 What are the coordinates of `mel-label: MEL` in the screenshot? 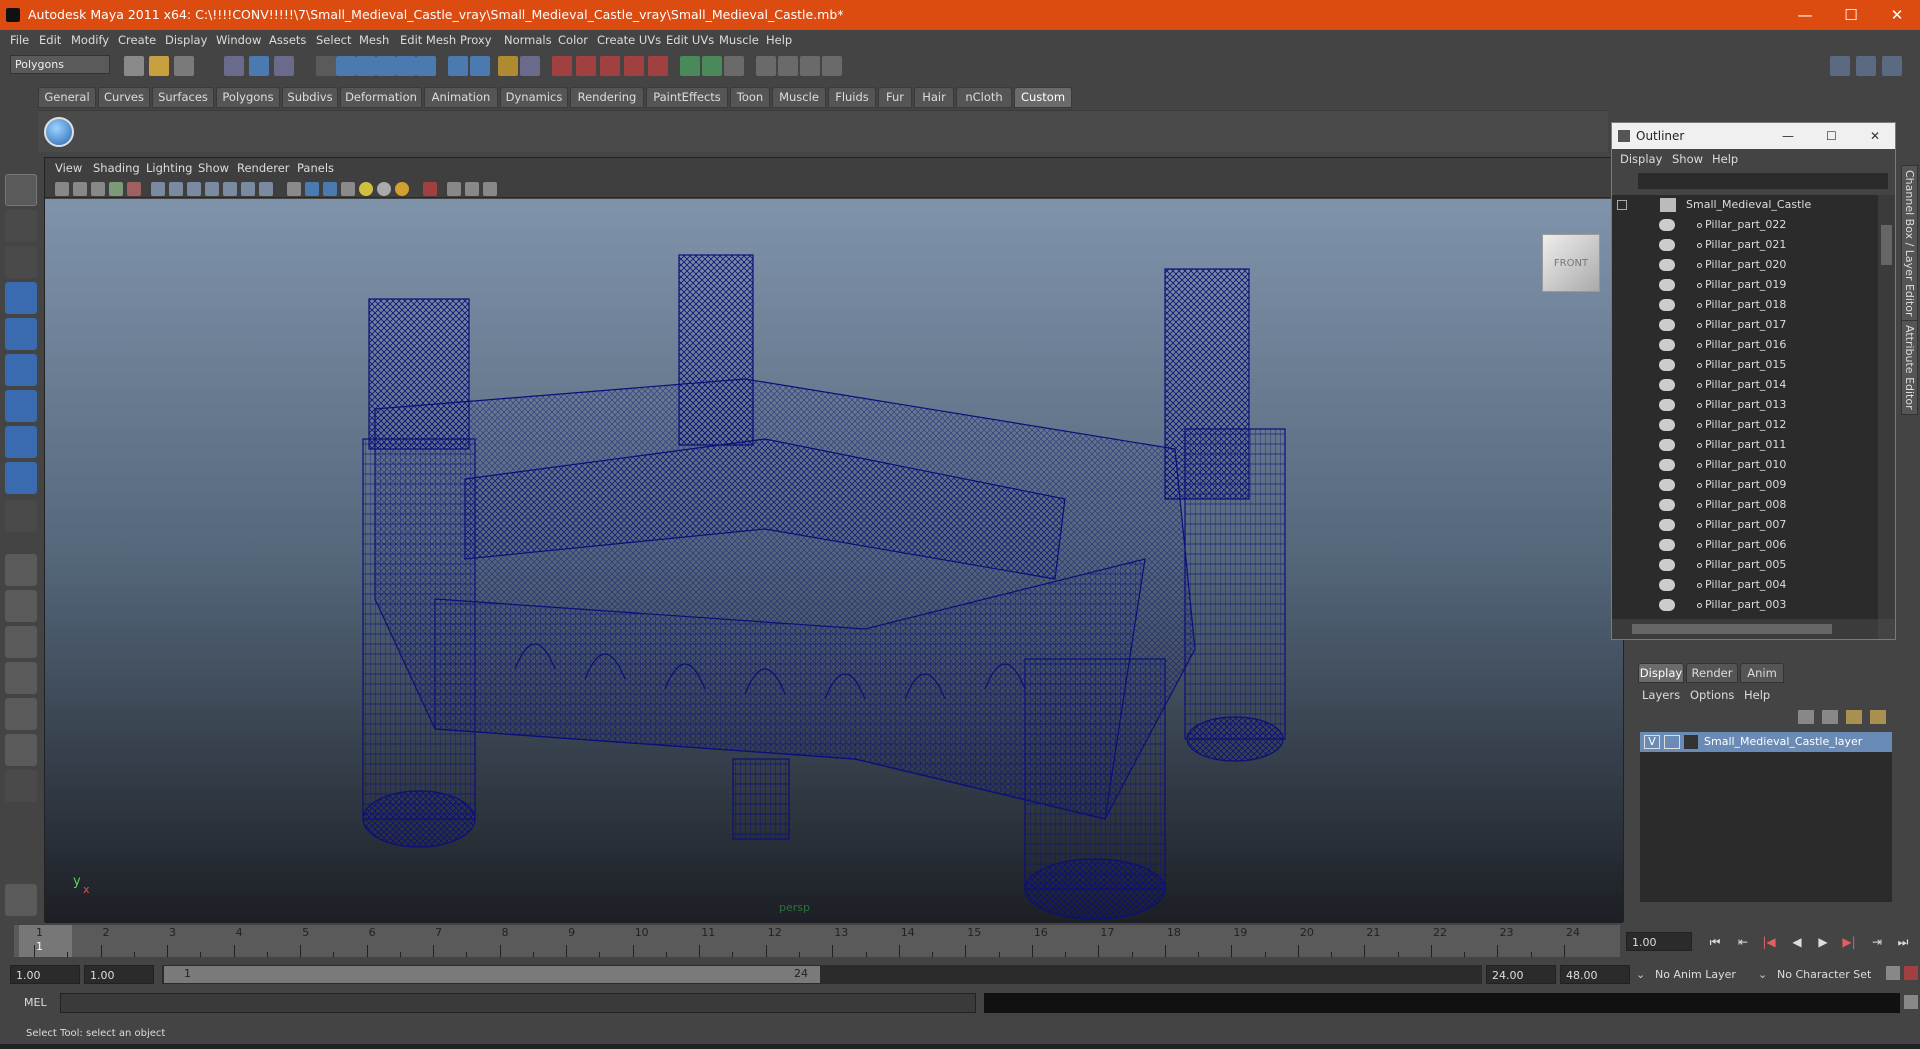 It's located at (35, 1002).